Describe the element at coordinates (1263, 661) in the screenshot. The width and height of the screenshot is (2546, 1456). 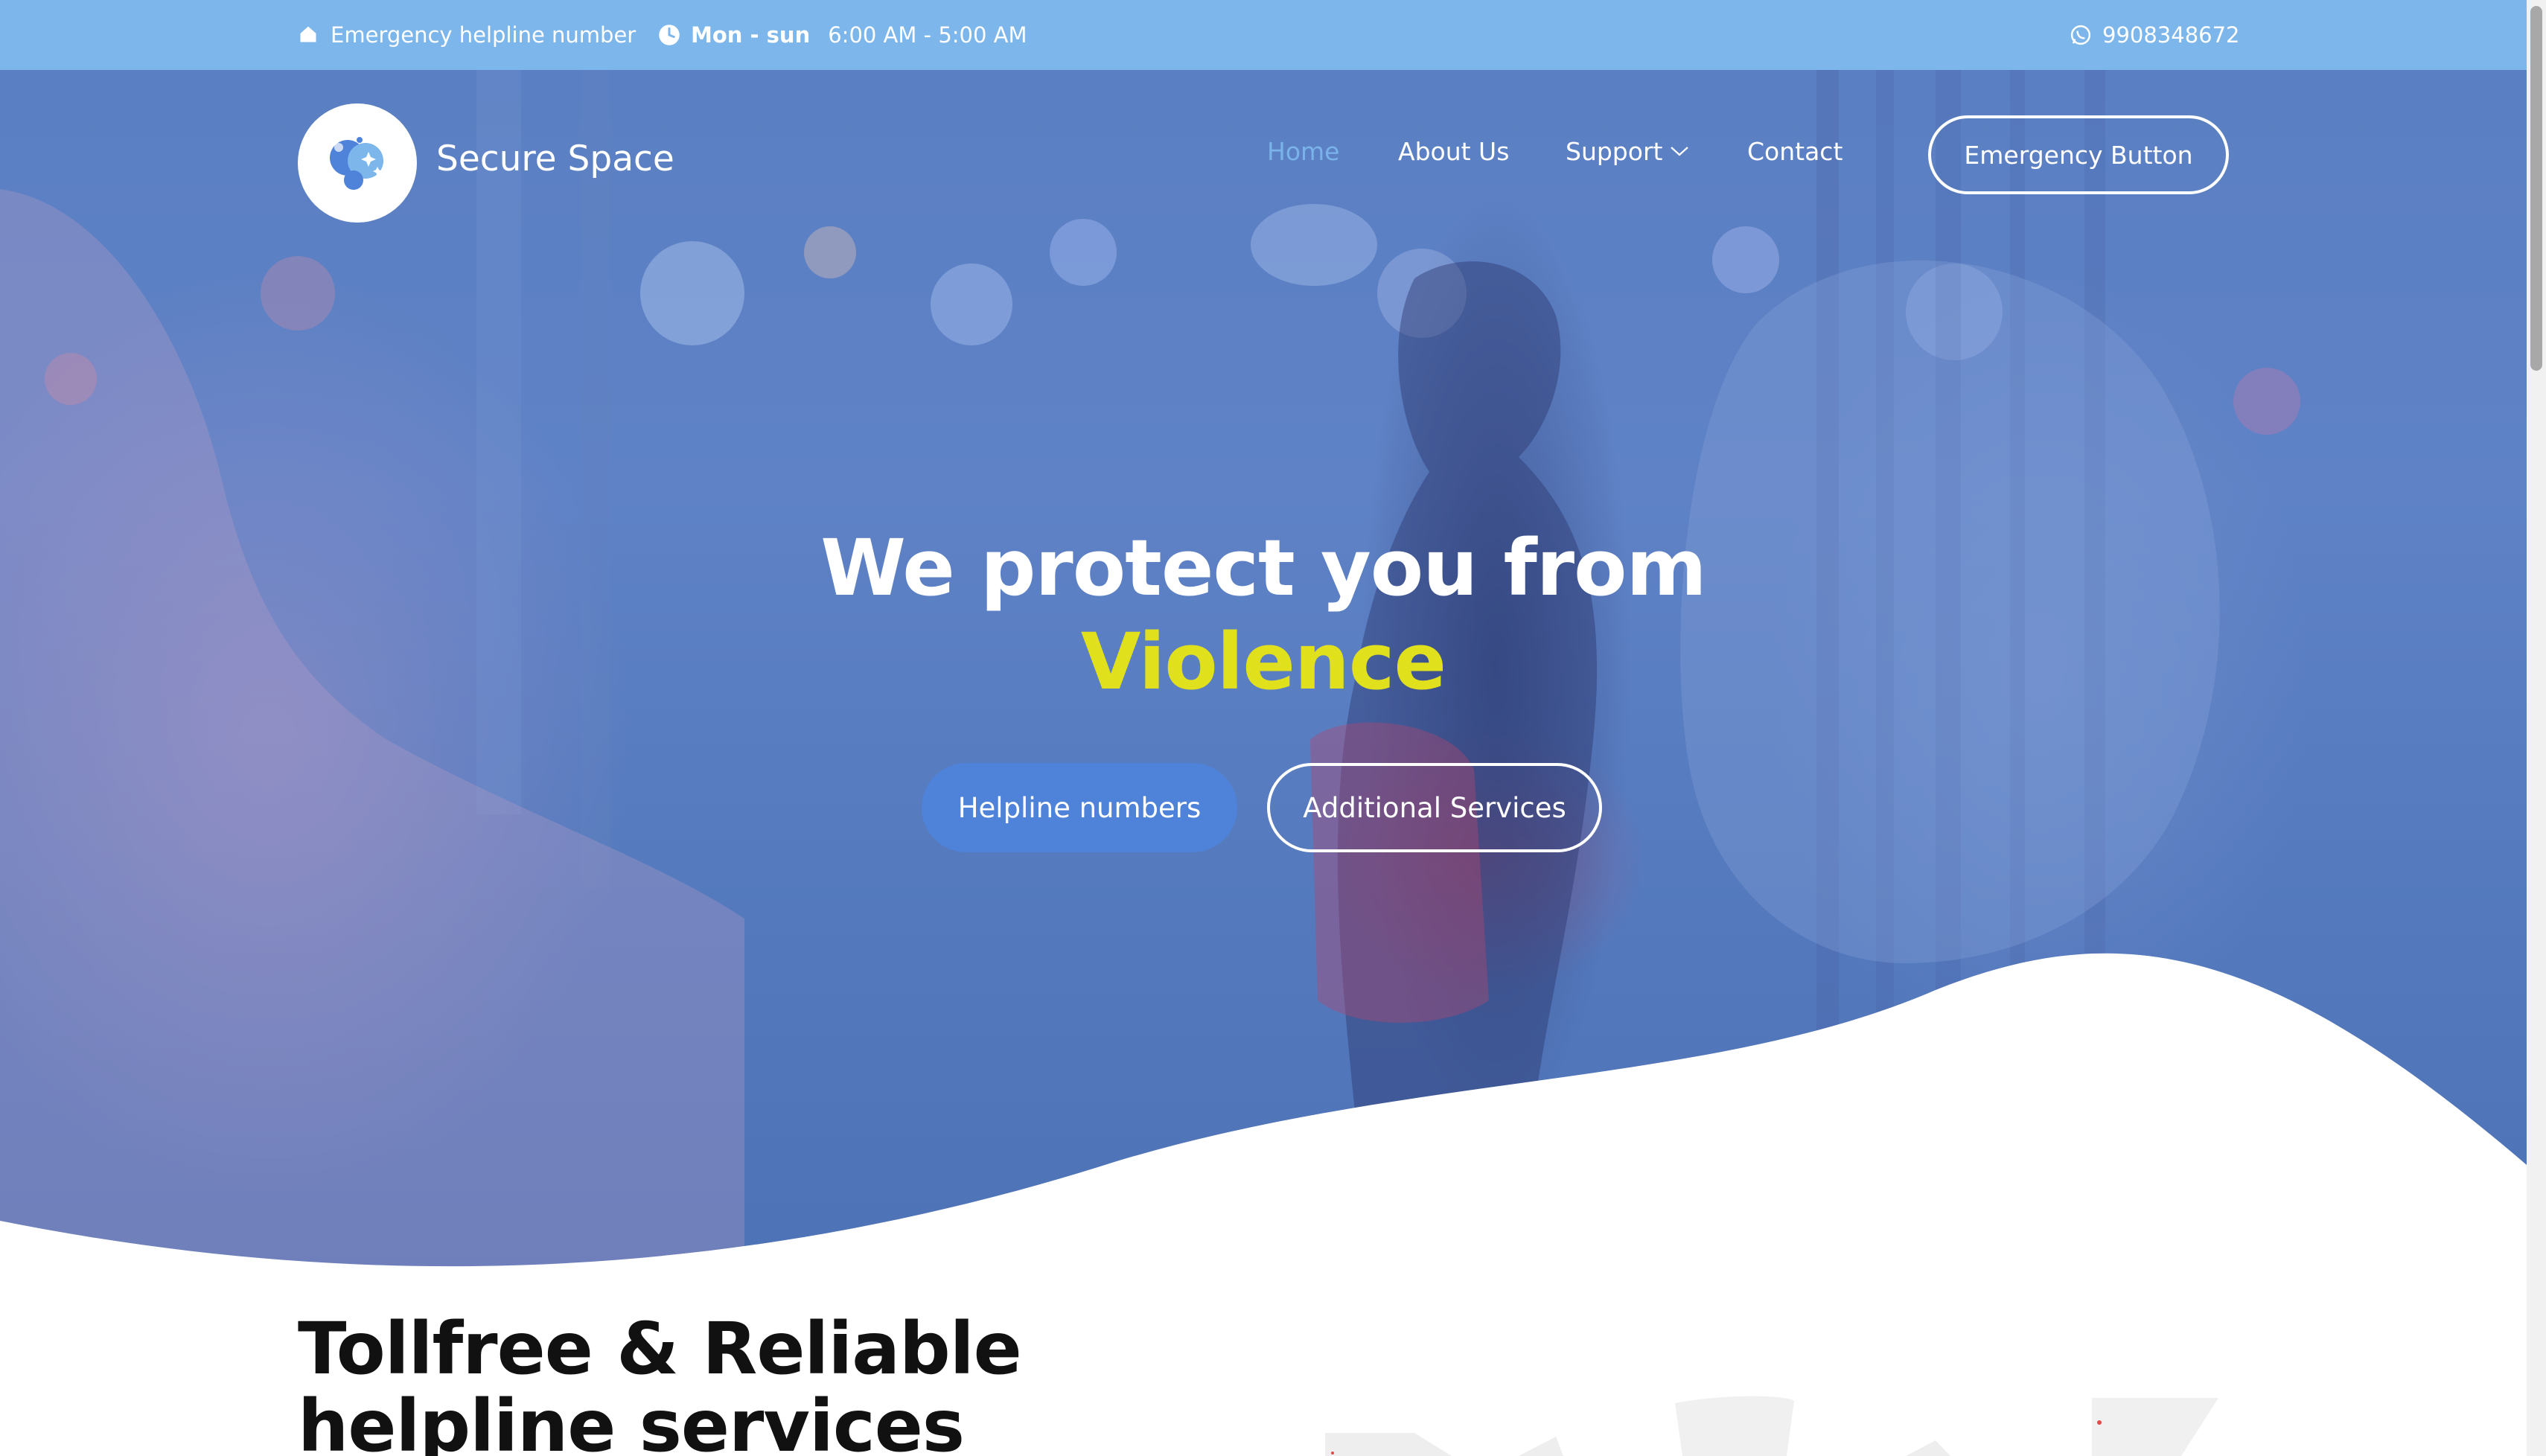
I see `hero-headline-accent: Violence` at that location.